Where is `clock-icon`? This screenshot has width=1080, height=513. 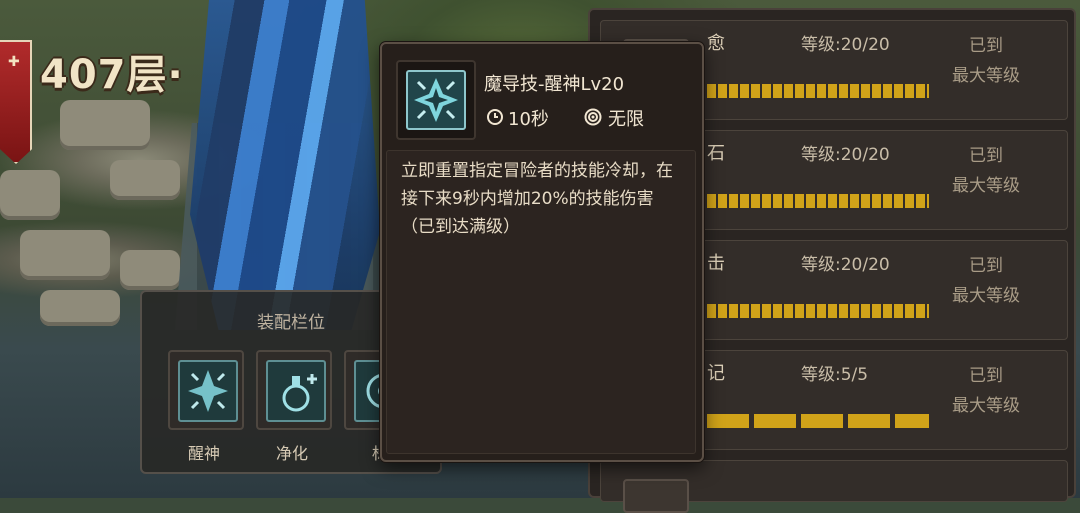
clock-icon is located at coordinates (495, 119).